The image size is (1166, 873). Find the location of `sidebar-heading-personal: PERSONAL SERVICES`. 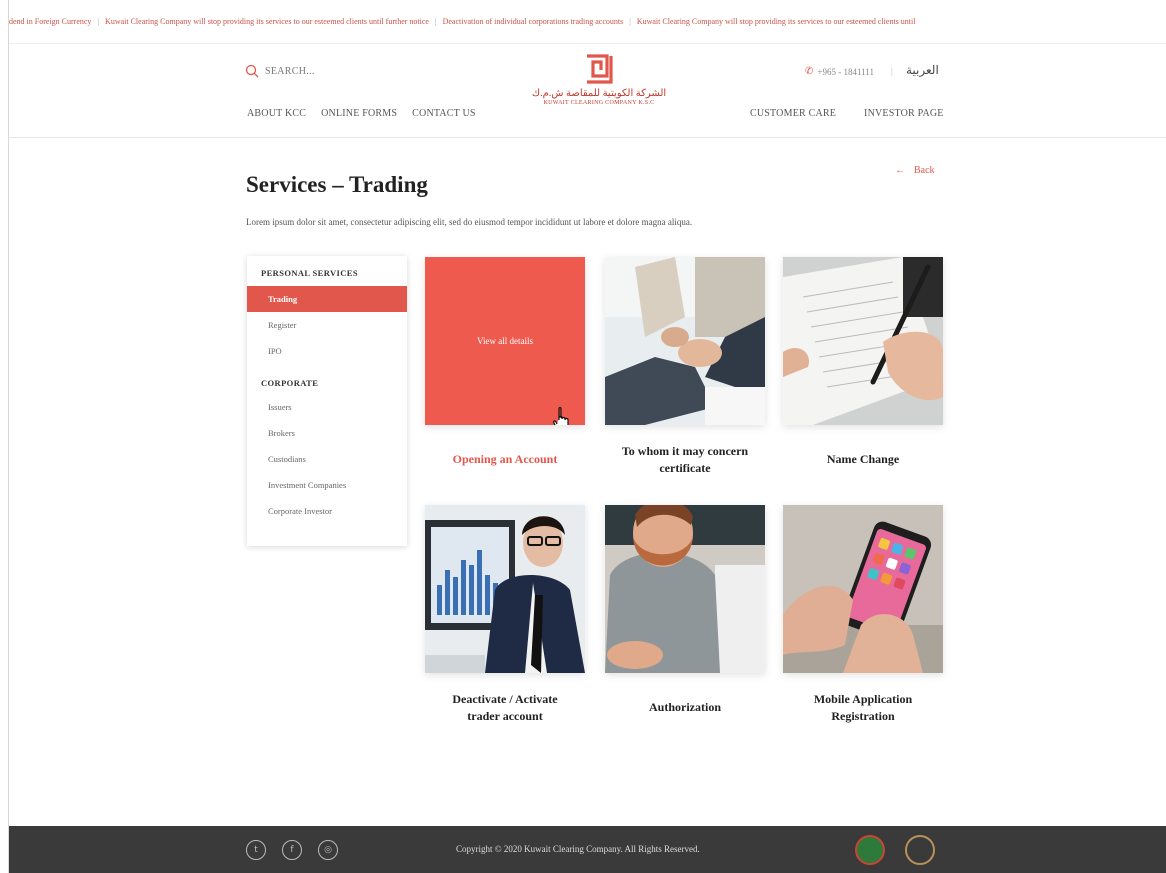

sidebar-heading-personal: PERSONAL SERVICES is located at coordinates (309, 273).